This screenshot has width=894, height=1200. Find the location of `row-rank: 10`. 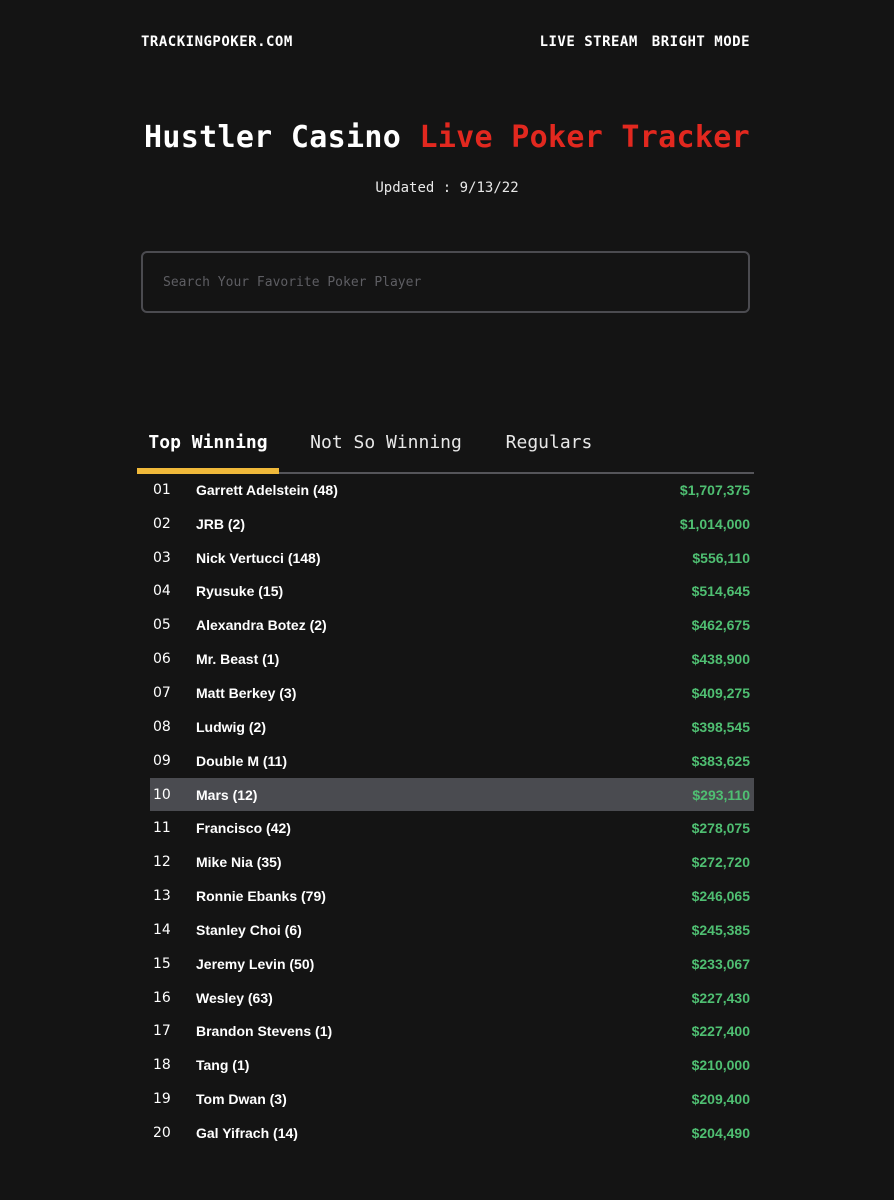

row-rank: 10 is located at coordinates (162, 794).